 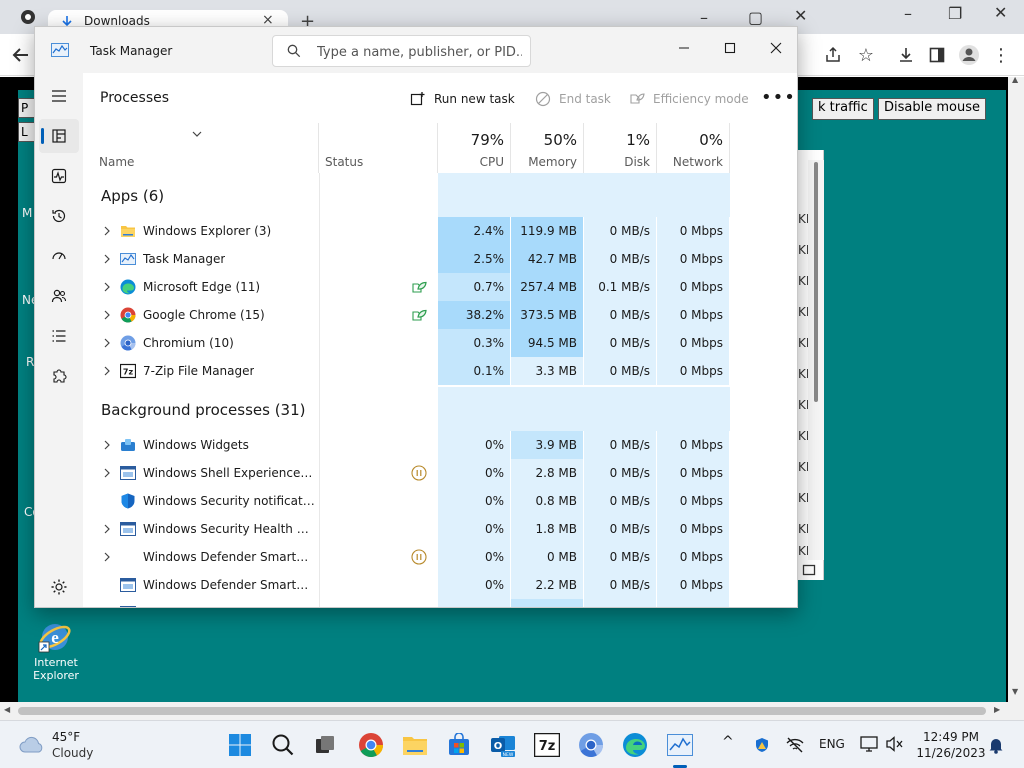 What do you see at coordinates (951, 737) in the screenshot?
I see `clock-time: 12:49 PM` at bounding box center [951, 737].